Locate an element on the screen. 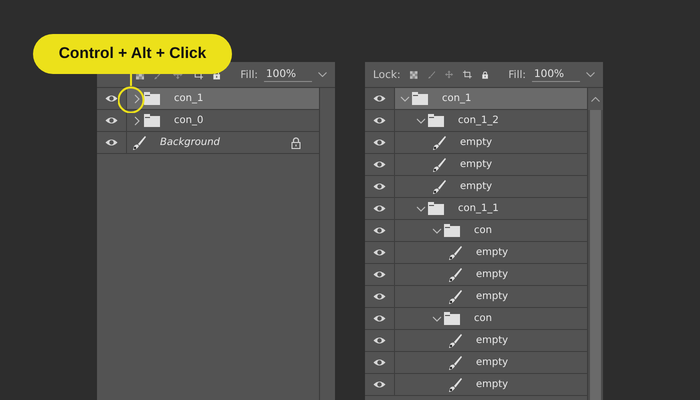 This screenshot has height=400, width=700. scroll-up-icon is located at coordinates (595, 99).